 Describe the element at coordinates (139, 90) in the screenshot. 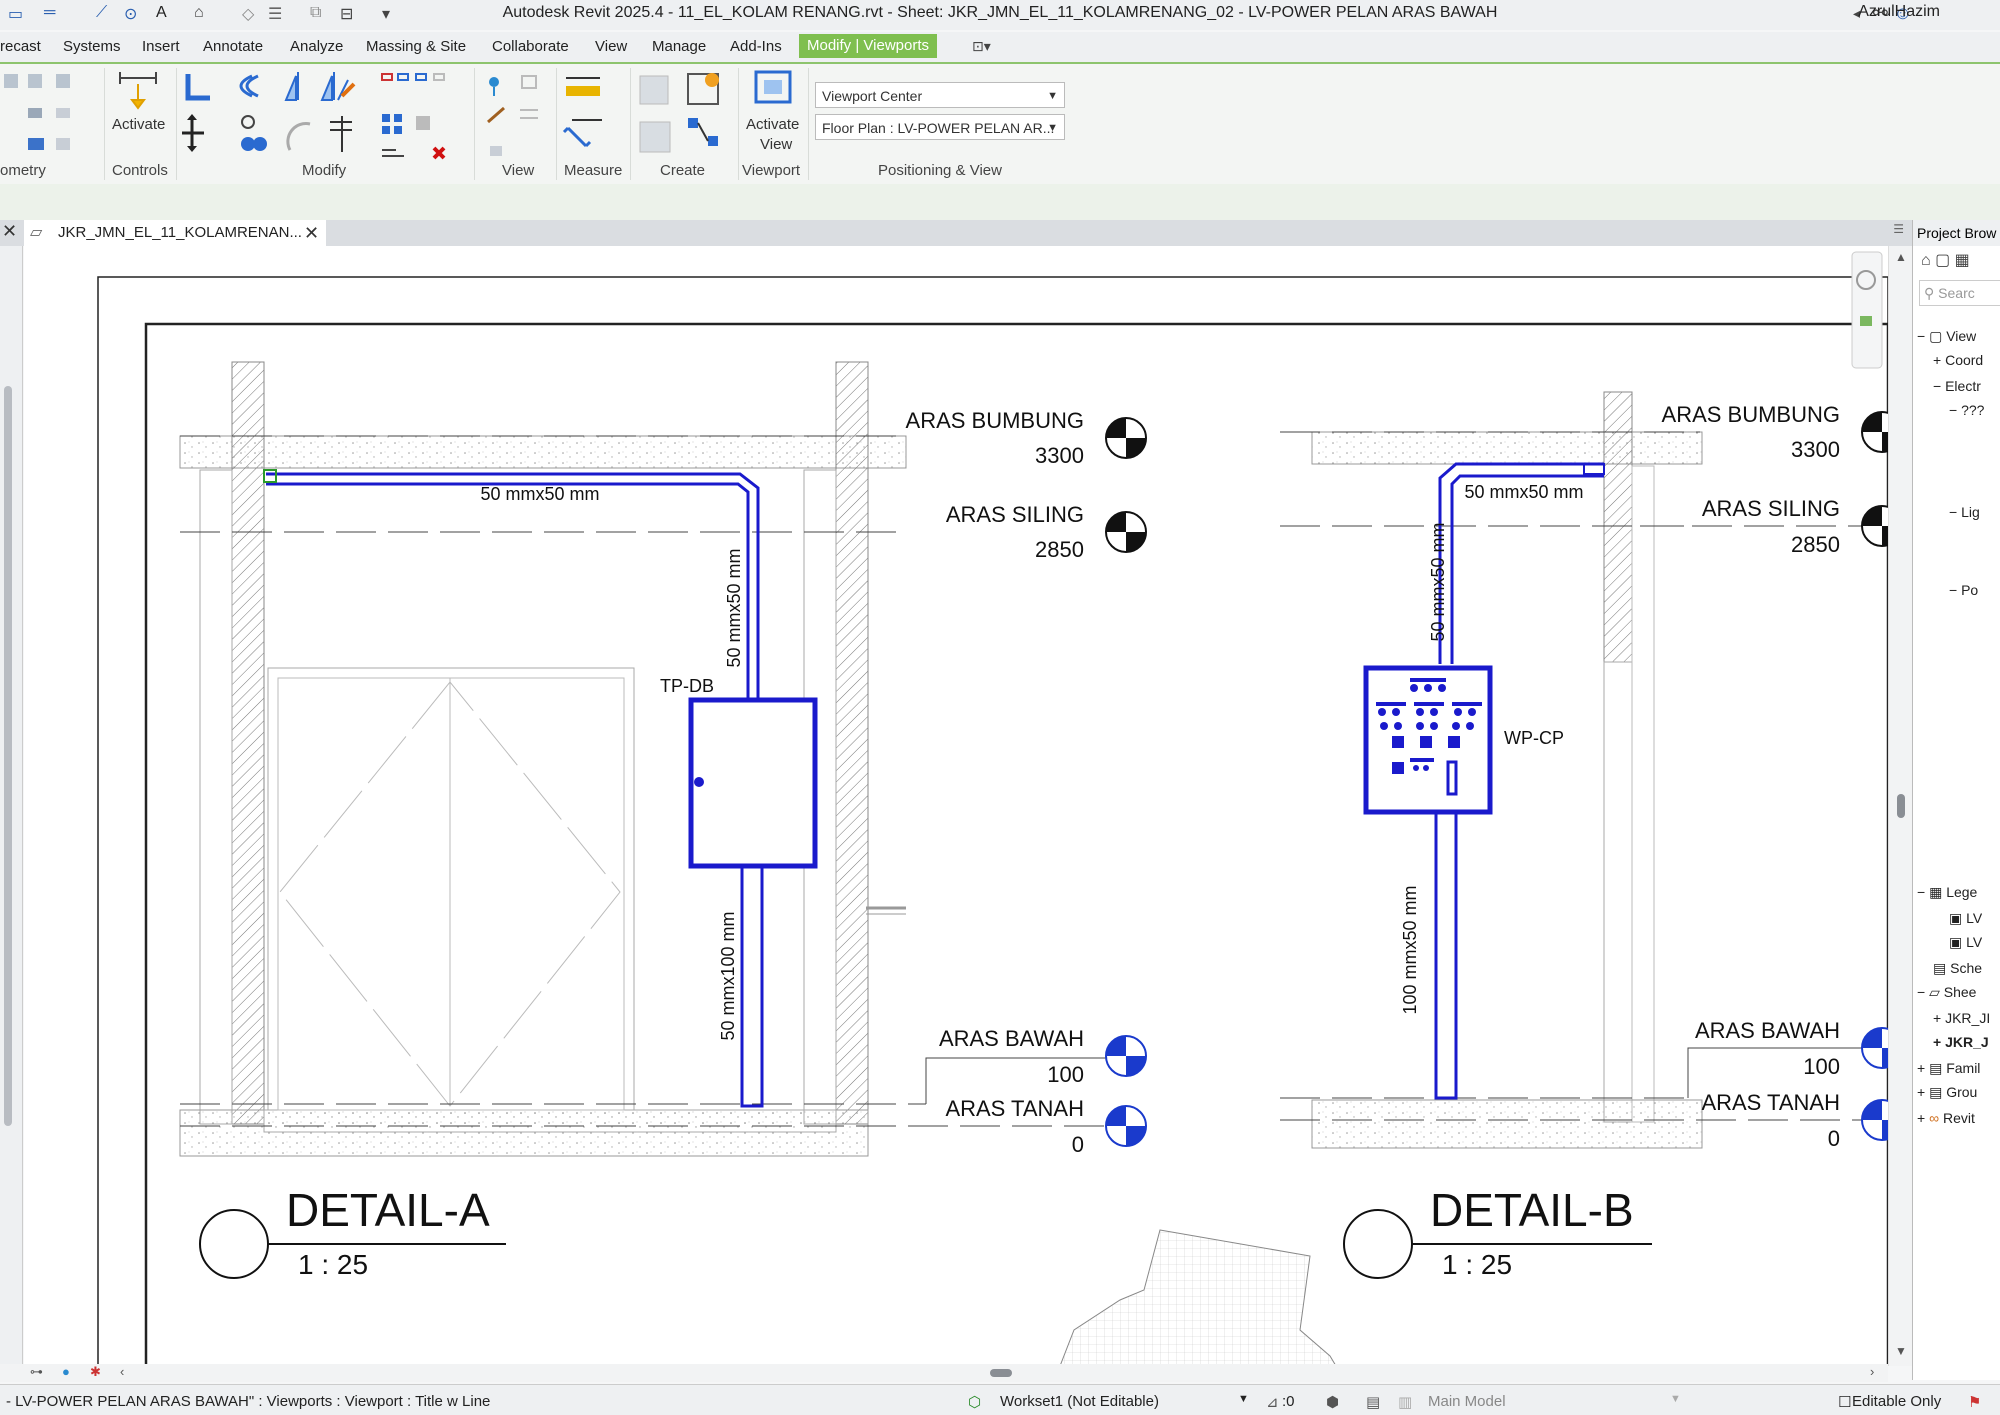

I see `activate-controls-icon` at that location.